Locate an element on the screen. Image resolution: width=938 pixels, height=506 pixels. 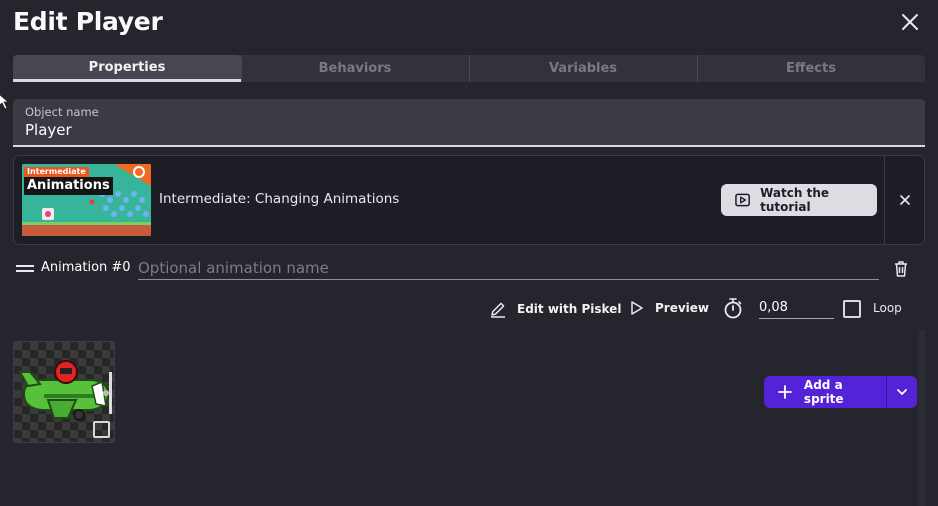
scrollbar-track is located at coordinates (921, 418).